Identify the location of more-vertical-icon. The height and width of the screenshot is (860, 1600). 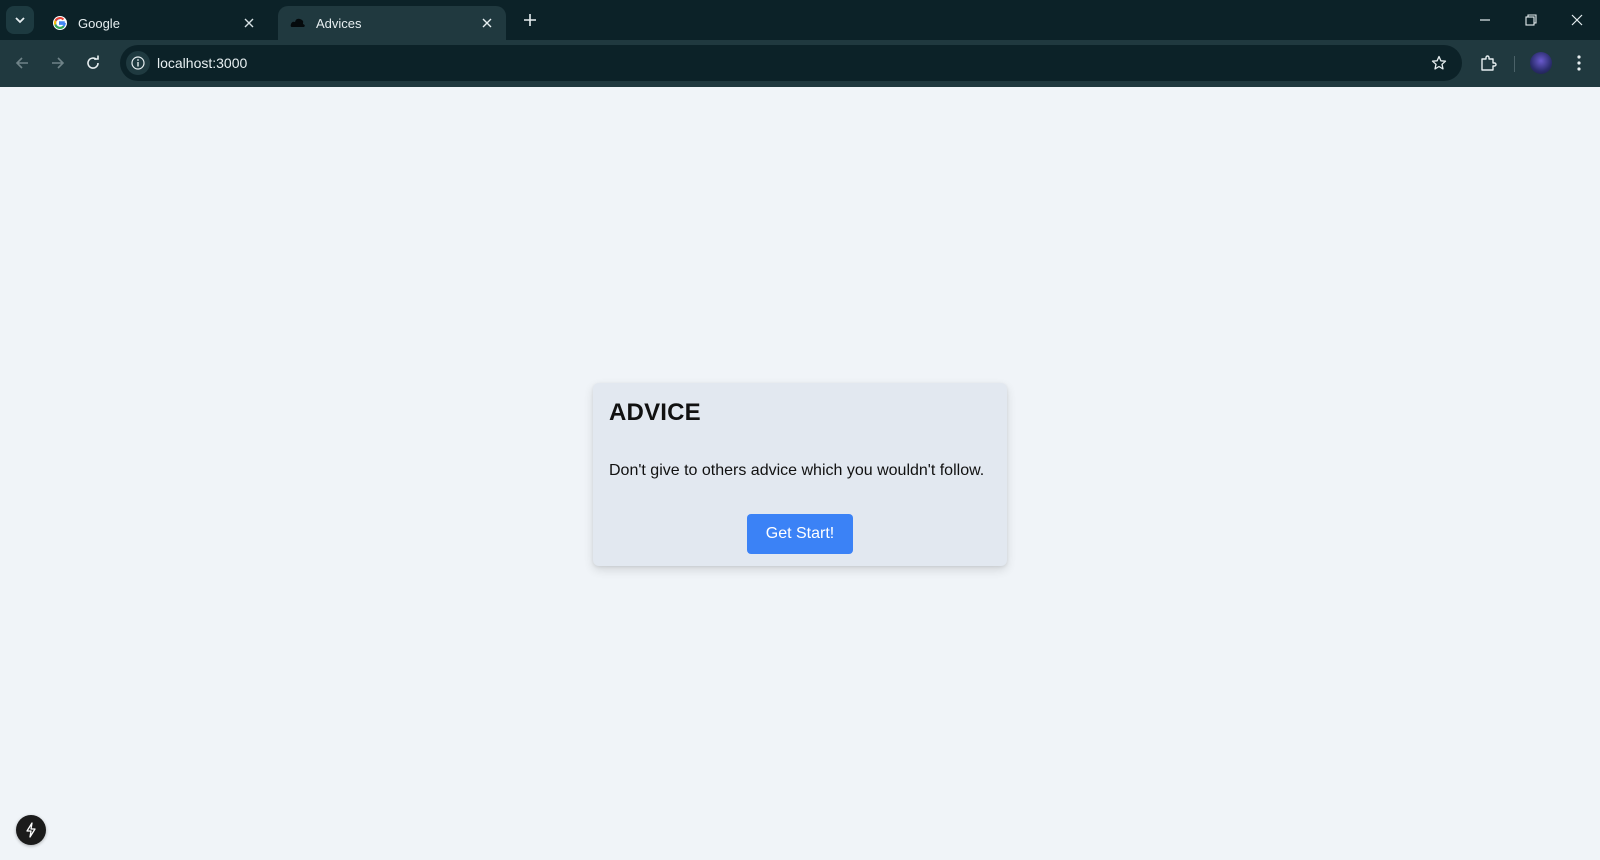
(1579, 63).